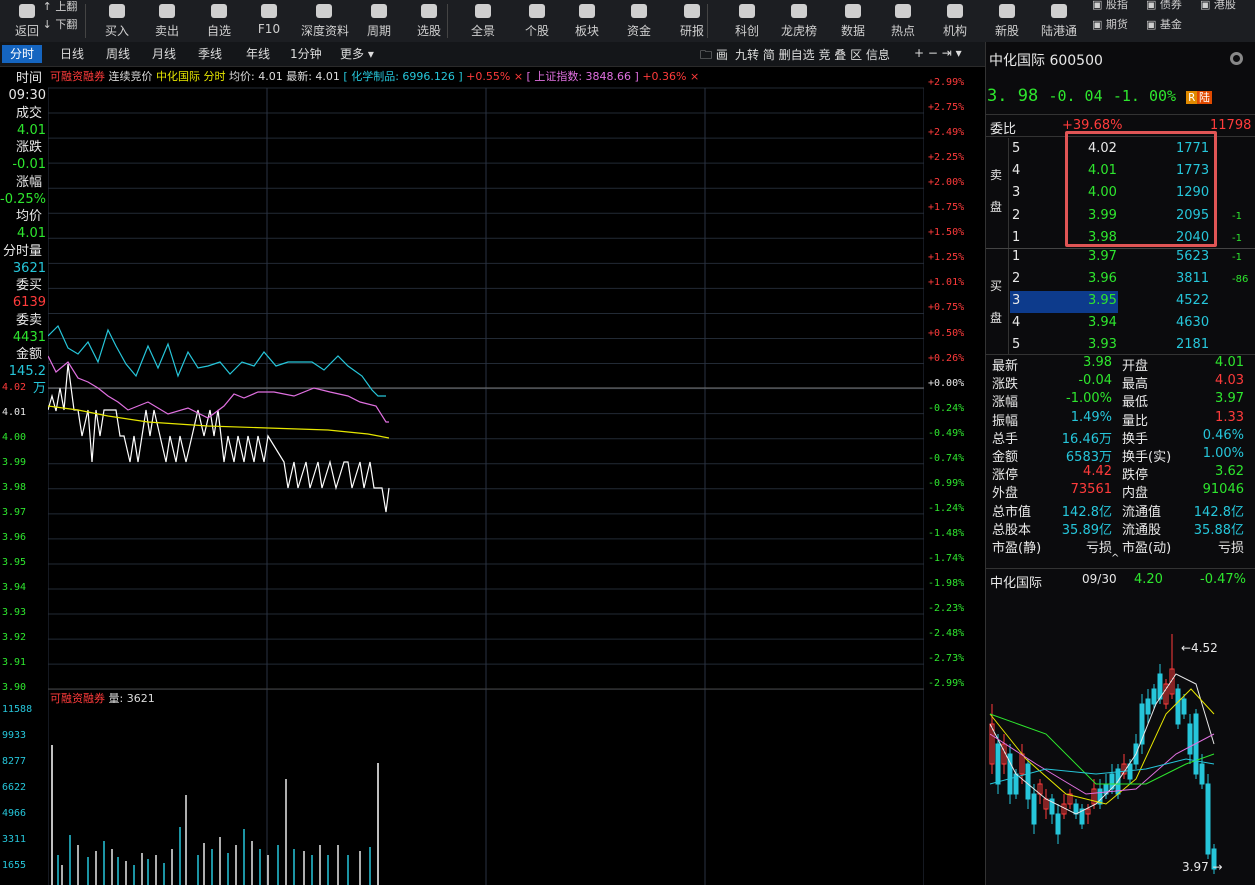 This screenshot has height=885, width=1255. What do you see at coordinates (1218, 7) in the screenshot?
I see `market-2-button: ▣ 港股` at bounding box center [1218, 7].